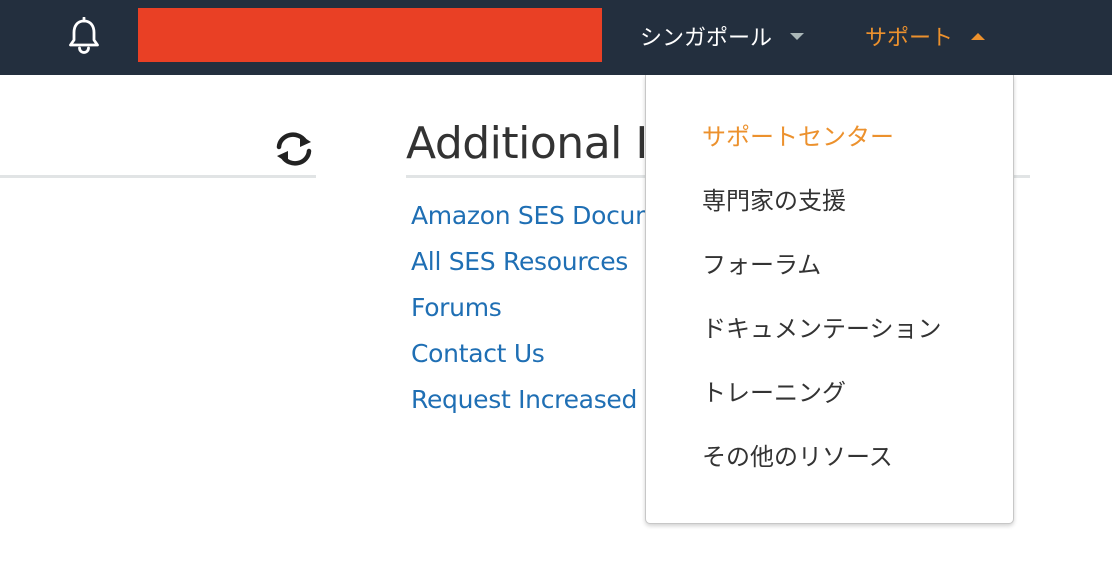 This screenshot has height=578, width=1112. What do you see at coordinates (158, 176) in the screenshot?
I see `left-panel-divider` at bounding box center [158, 176].